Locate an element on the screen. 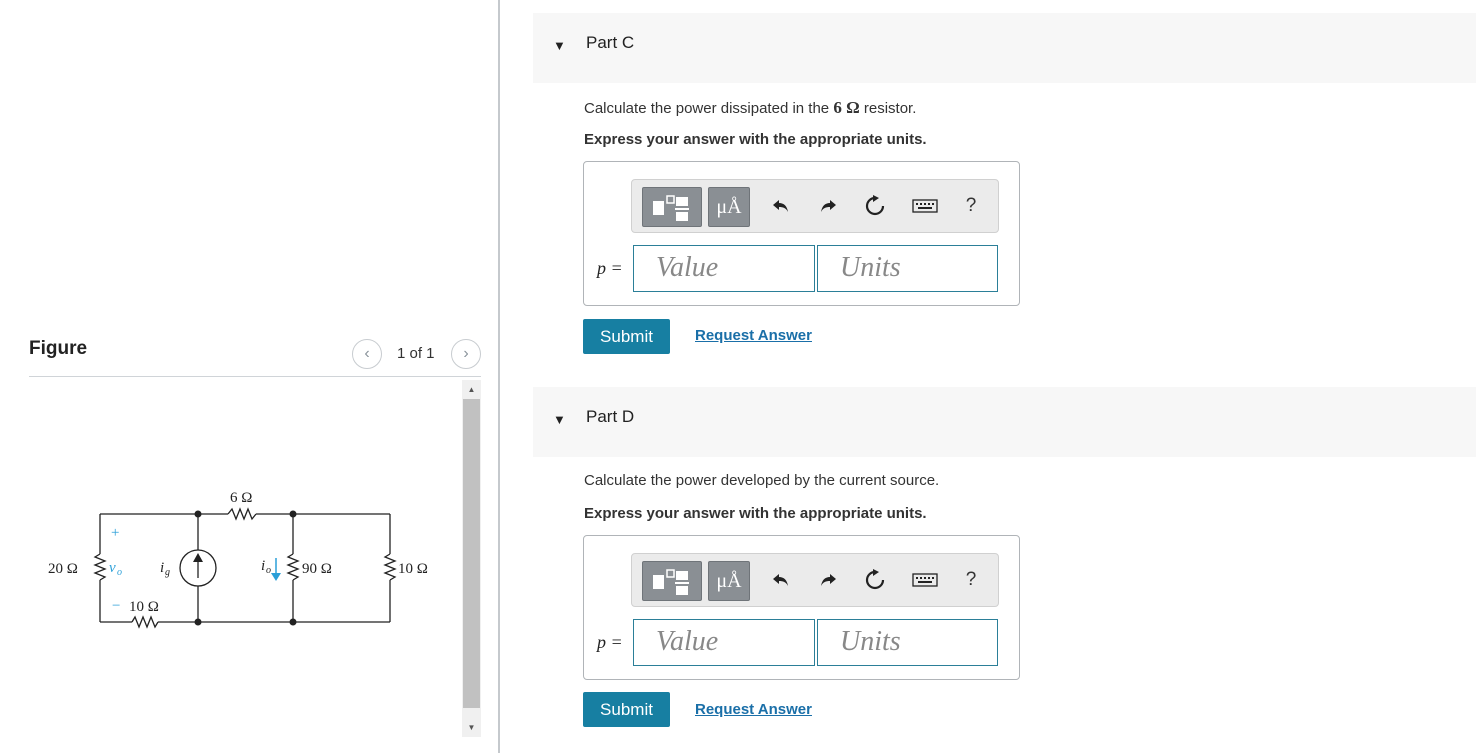 Image resolution: width=1476 pixels, height=753 pixels. previous-figure-button: ‹ is located at coordinates (367, 354).